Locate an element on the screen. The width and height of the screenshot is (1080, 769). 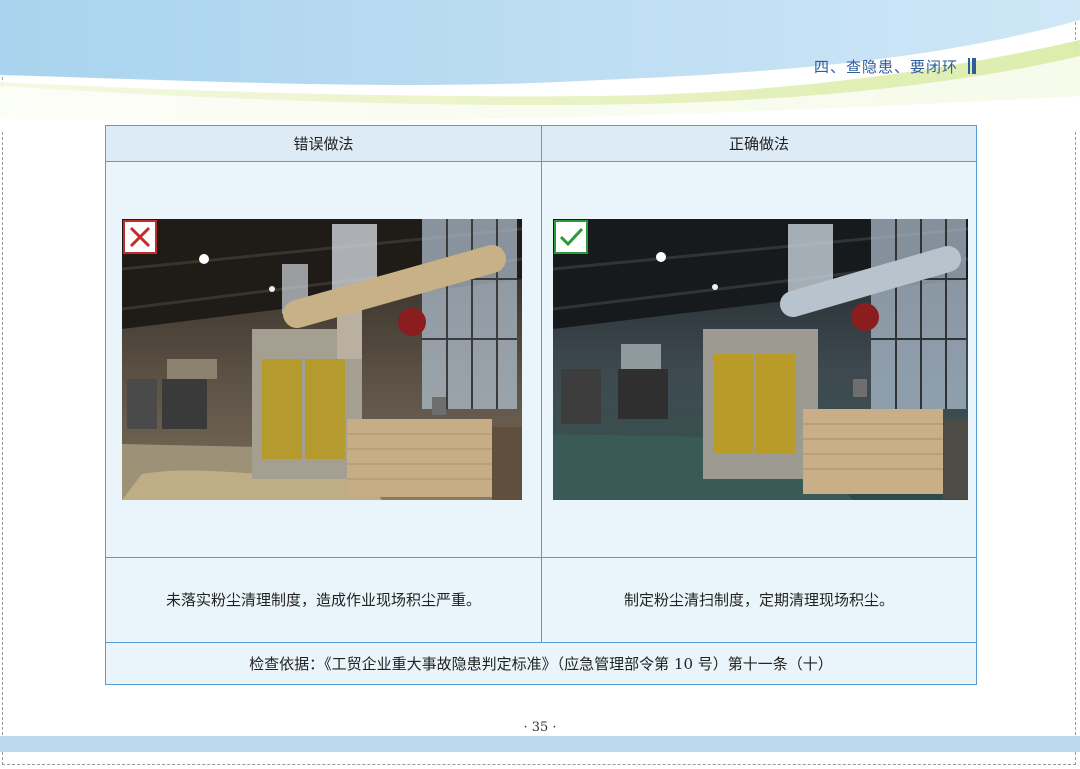
column-header-wrong: 错误做法 is located at coordinates (324, 144).